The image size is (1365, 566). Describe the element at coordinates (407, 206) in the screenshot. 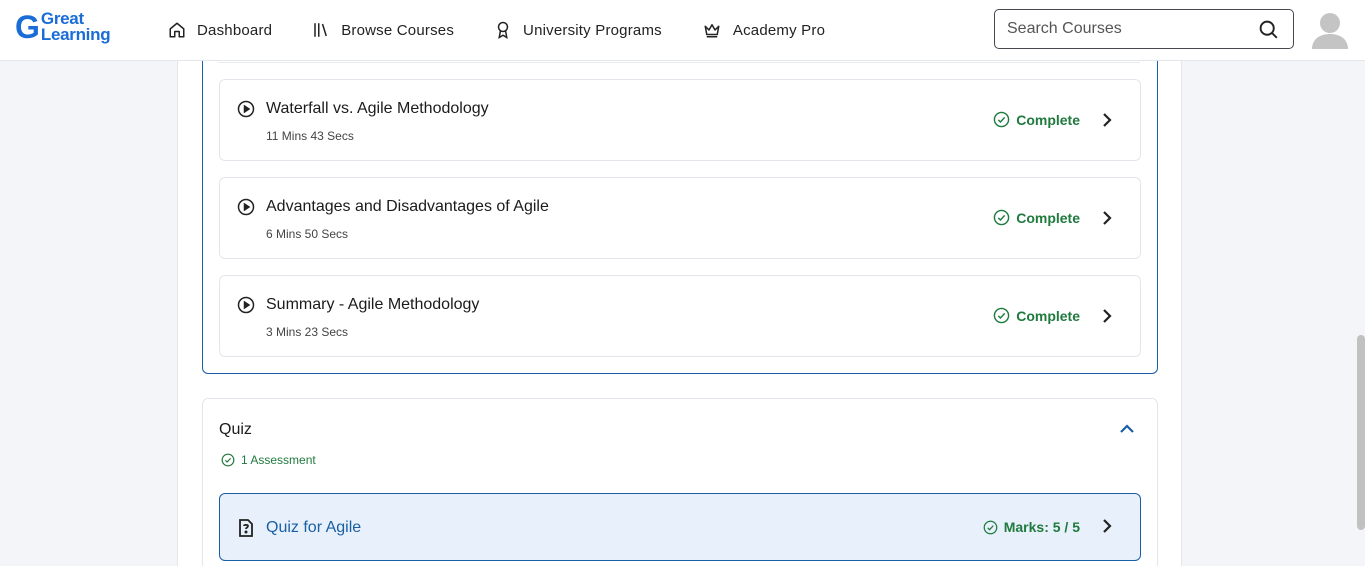

I see `lesson-title: Advantages and Disadvantages of Agile` at that location.